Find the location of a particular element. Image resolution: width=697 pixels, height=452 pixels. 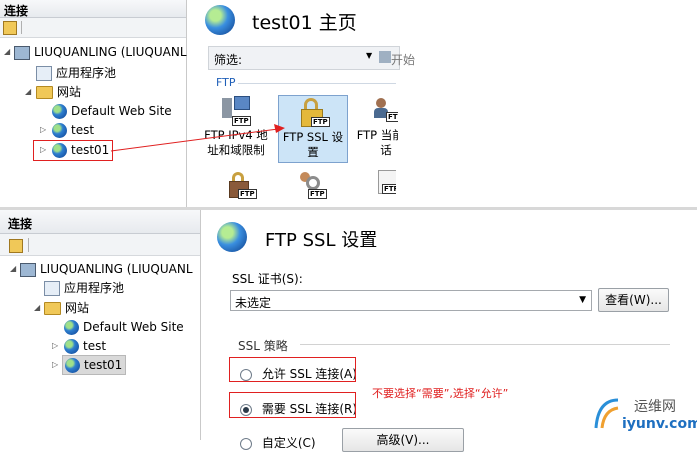

bottom-tree-app-pools: 应用程序池 is located at coordinates (84, 288).